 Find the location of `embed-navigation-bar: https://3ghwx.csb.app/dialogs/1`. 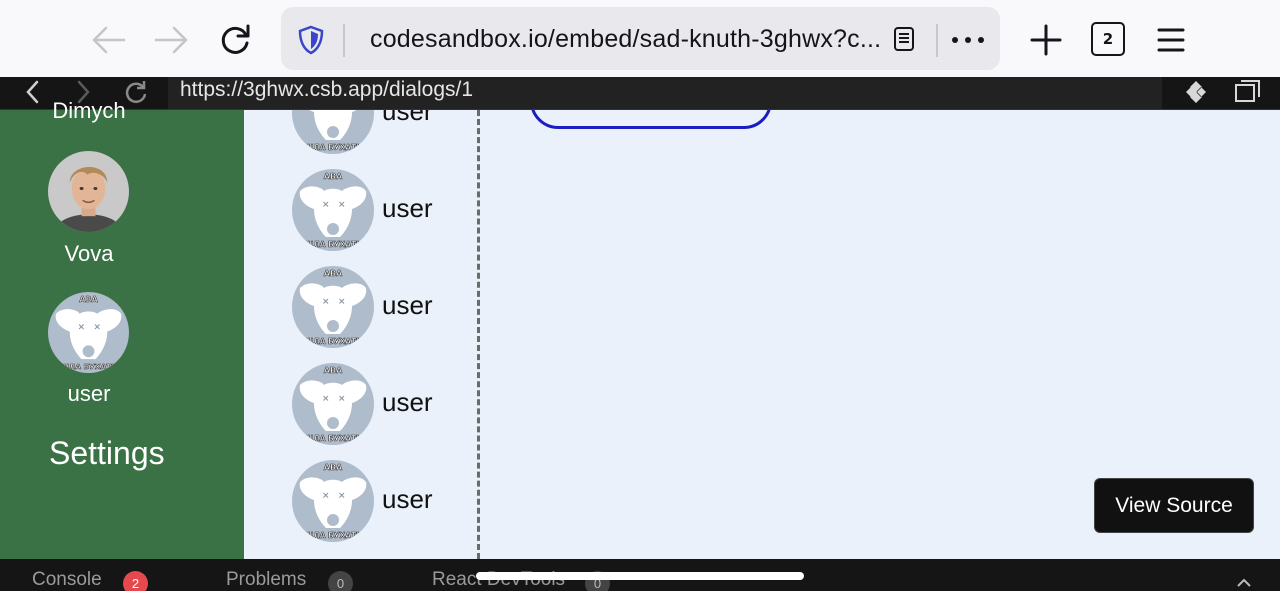

embed-navigation-bar: https://3ghwx.csb.app/dialogs/1 is located at coordinates (640, 93).